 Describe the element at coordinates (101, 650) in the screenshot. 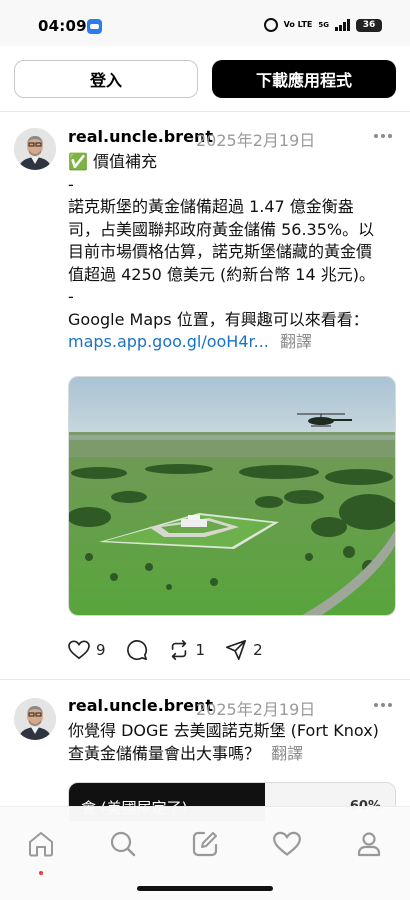

I see `like-count: 9` at that location.